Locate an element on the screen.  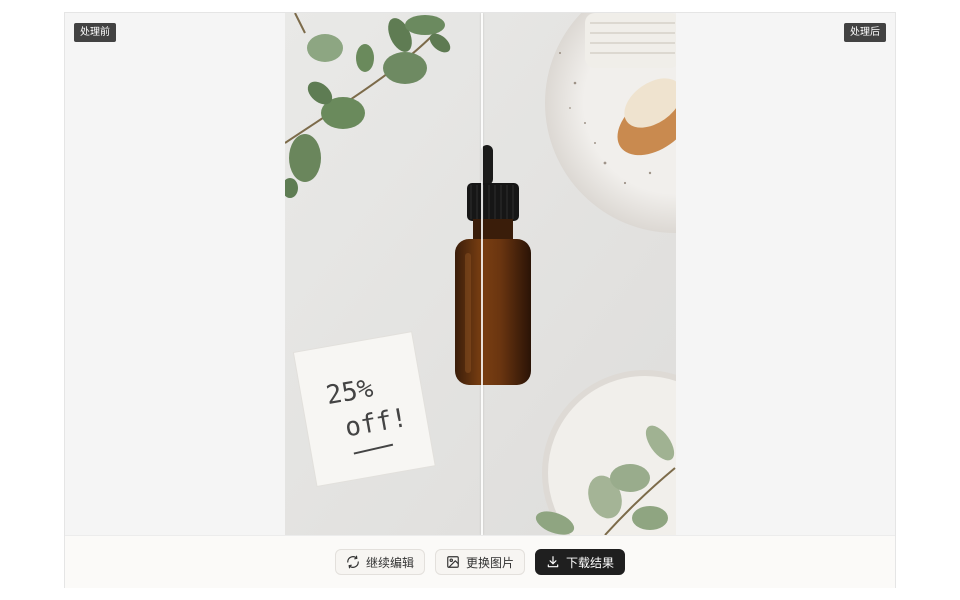
discount-note: 25% off! is located at coordinates (364, 409).